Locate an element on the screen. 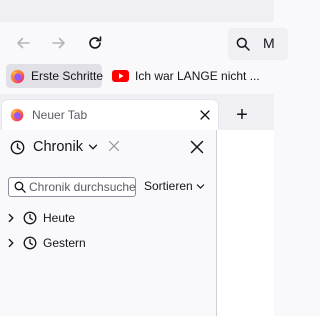  sidebar-header: Chronik is located at coordinates (108, 147).